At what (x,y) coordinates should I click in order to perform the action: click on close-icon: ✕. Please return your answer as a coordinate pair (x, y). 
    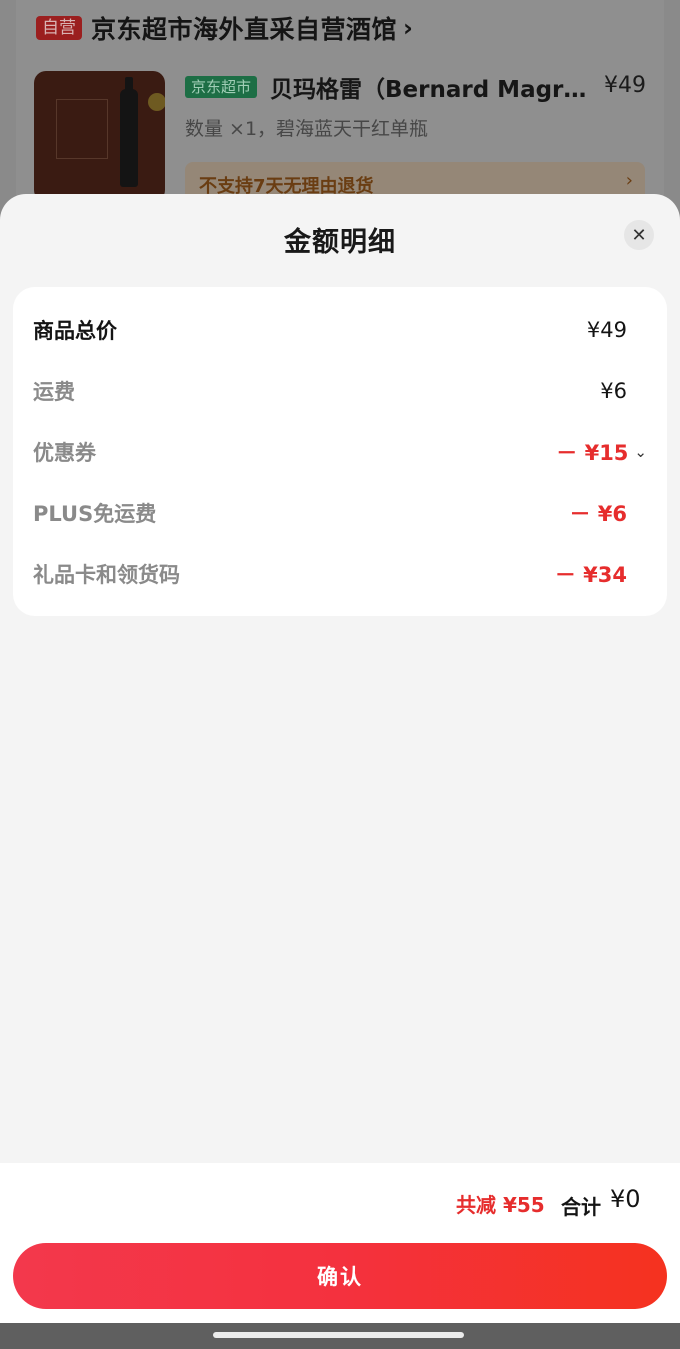
    Looking at the image, I should click on (639, 235).